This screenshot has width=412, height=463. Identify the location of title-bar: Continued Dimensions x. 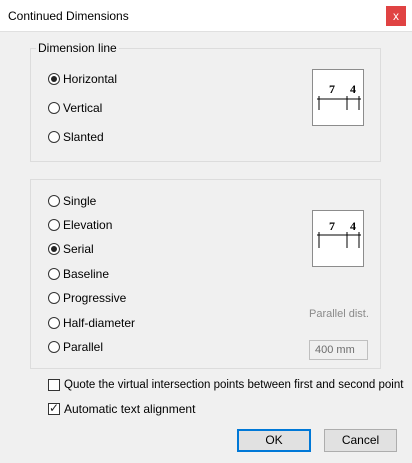
(206, 16).